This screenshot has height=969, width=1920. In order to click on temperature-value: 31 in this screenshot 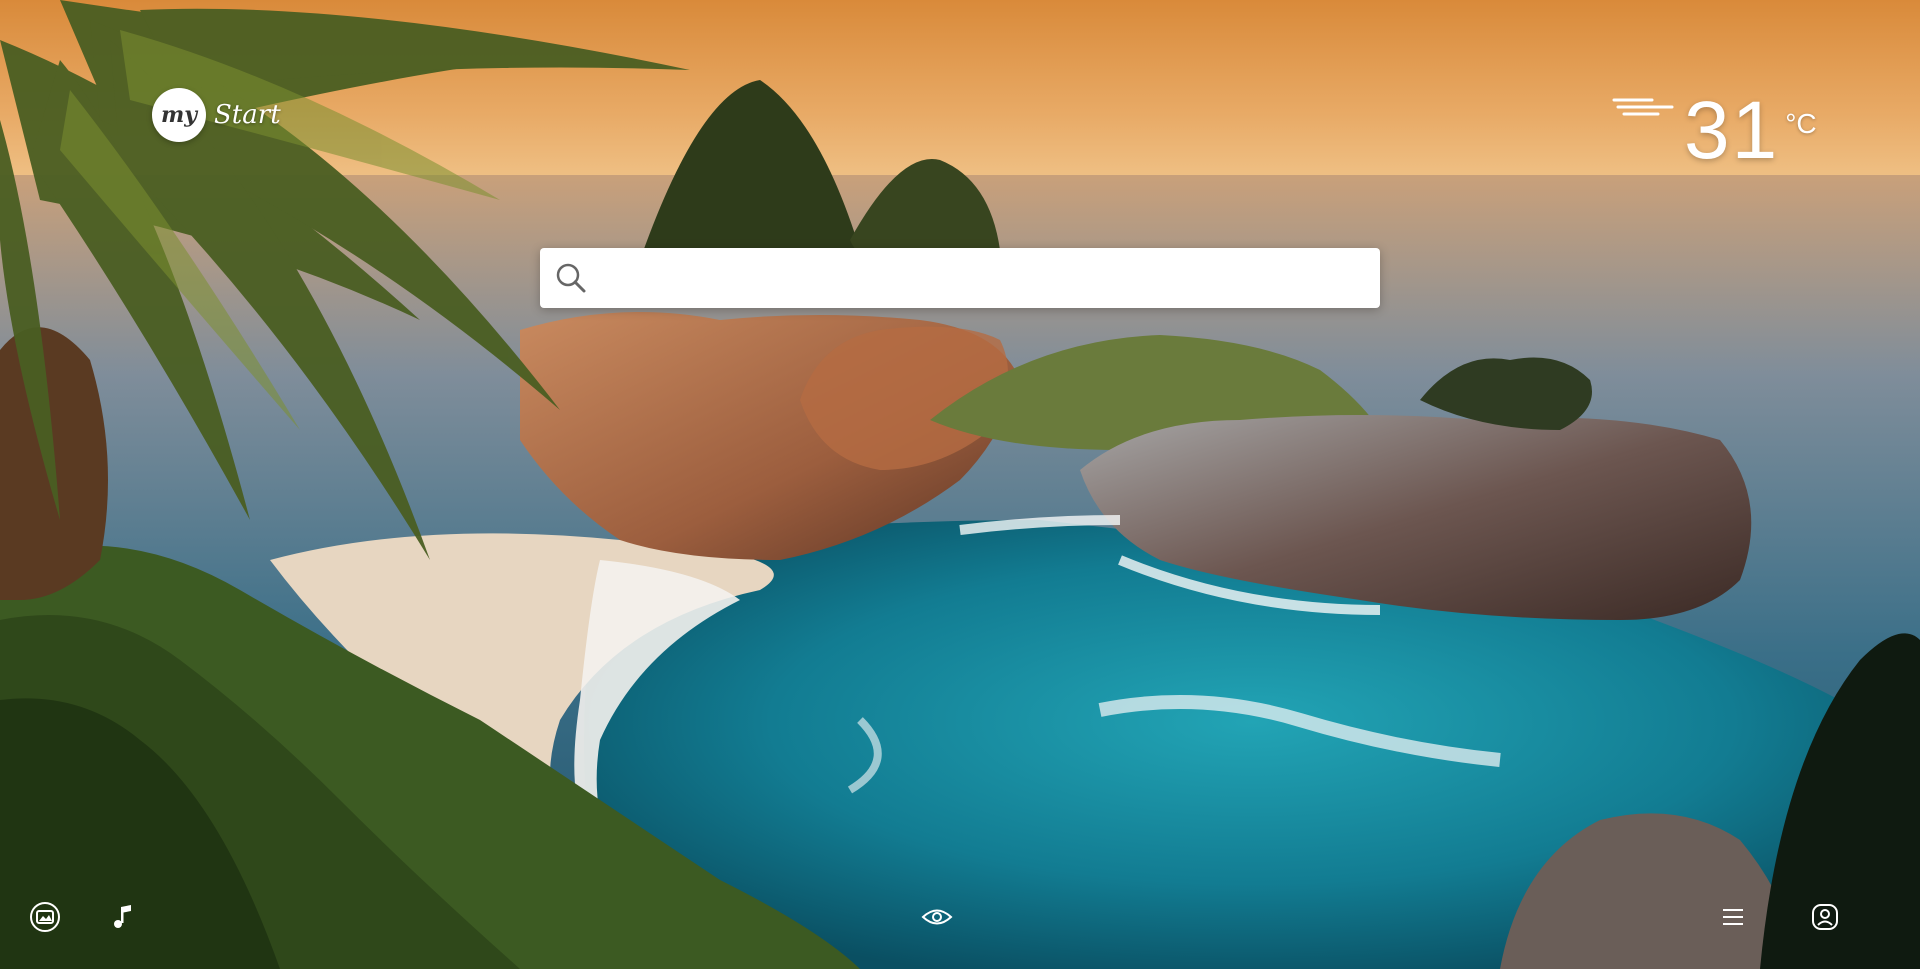, I will do `click(1732, 130)`.